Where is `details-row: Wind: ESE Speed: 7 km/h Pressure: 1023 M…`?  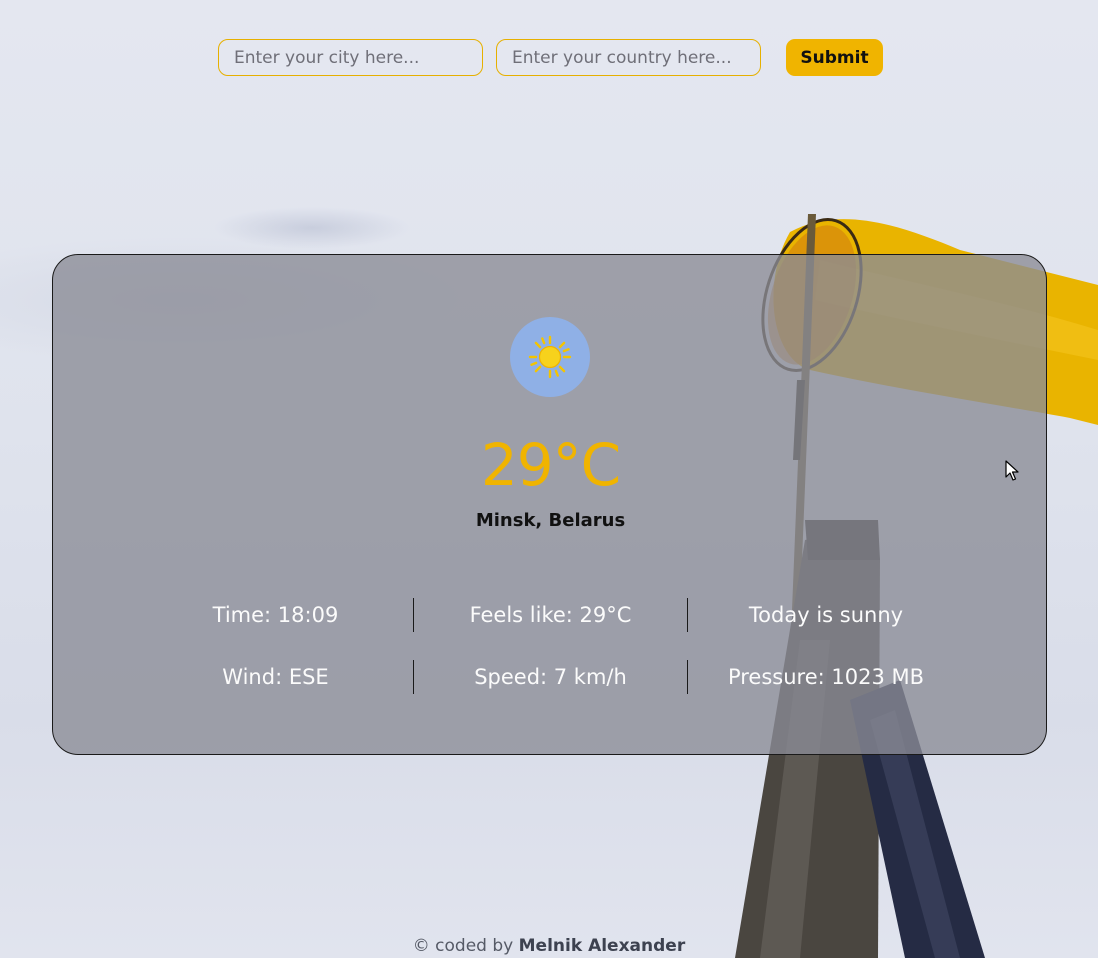
details-row: Wind: ESE Speed: 7 km/h Pressure: 1023 M… is located at coordinates (550, 677).